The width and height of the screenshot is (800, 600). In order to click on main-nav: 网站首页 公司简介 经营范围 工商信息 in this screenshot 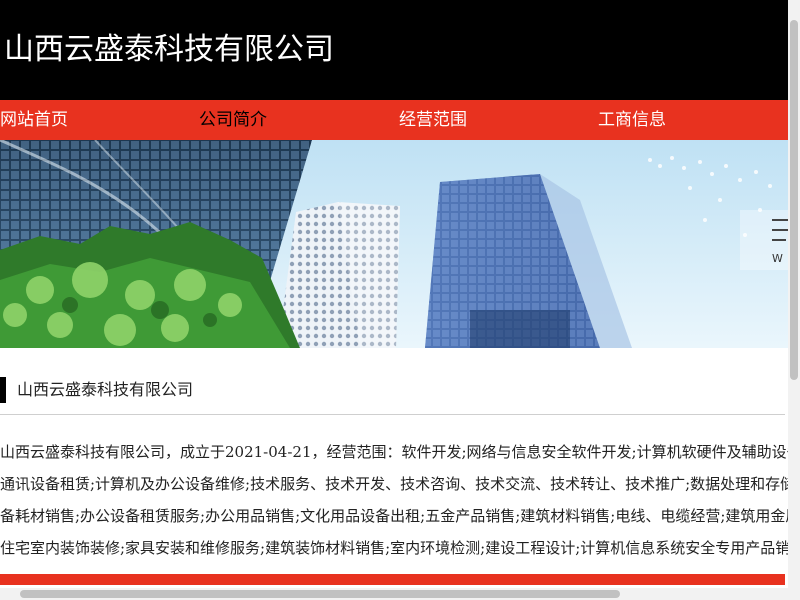, I will do `click(400, 120)`.